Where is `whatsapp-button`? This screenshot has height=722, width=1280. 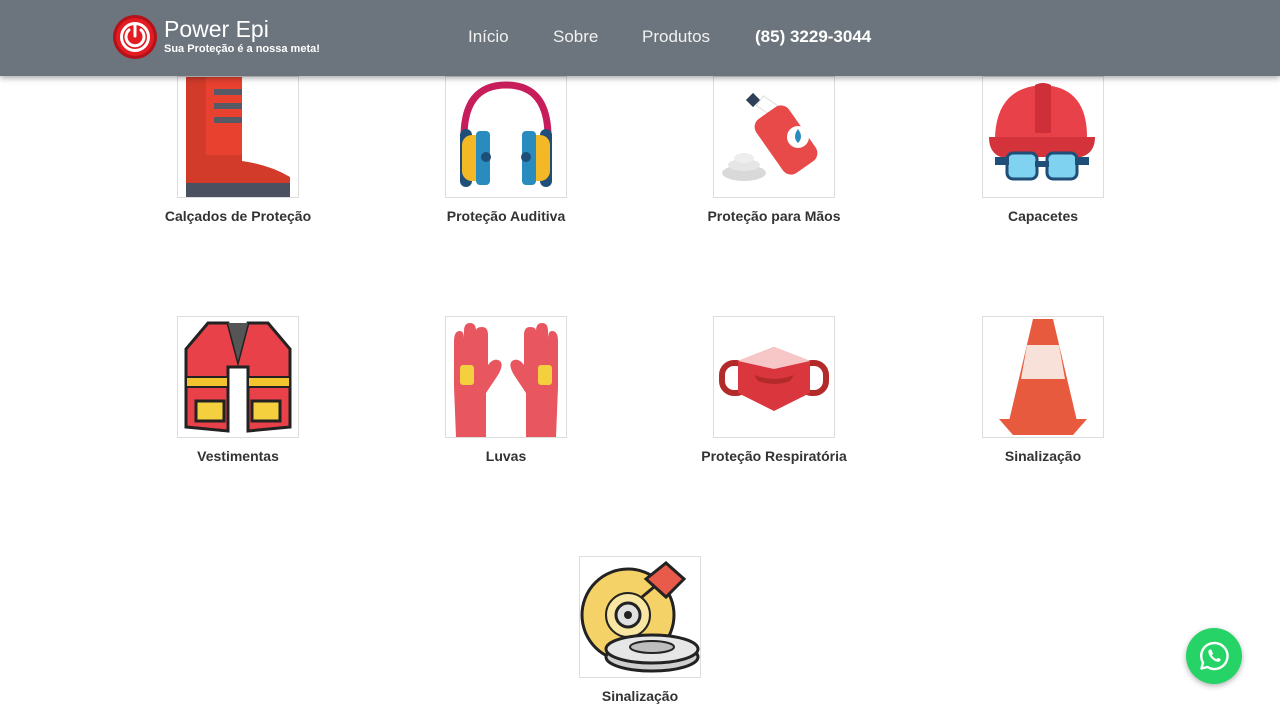
whatsapp-button is located at coordinates (1214, 656).